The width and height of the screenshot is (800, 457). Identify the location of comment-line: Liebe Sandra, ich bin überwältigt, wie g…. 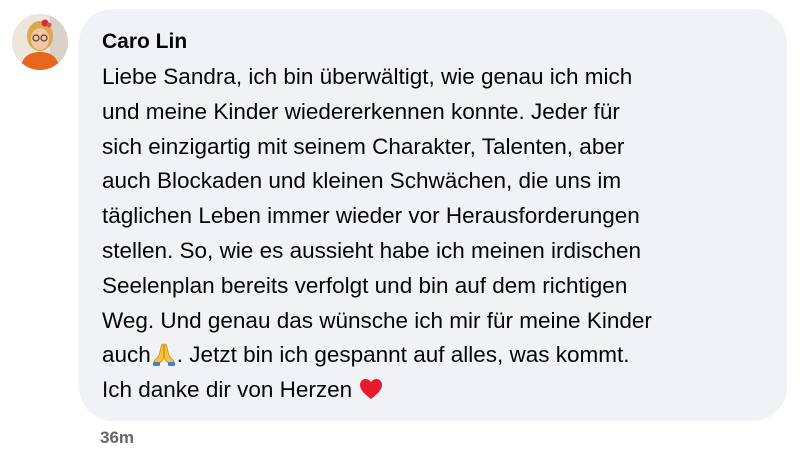
(367, 76).